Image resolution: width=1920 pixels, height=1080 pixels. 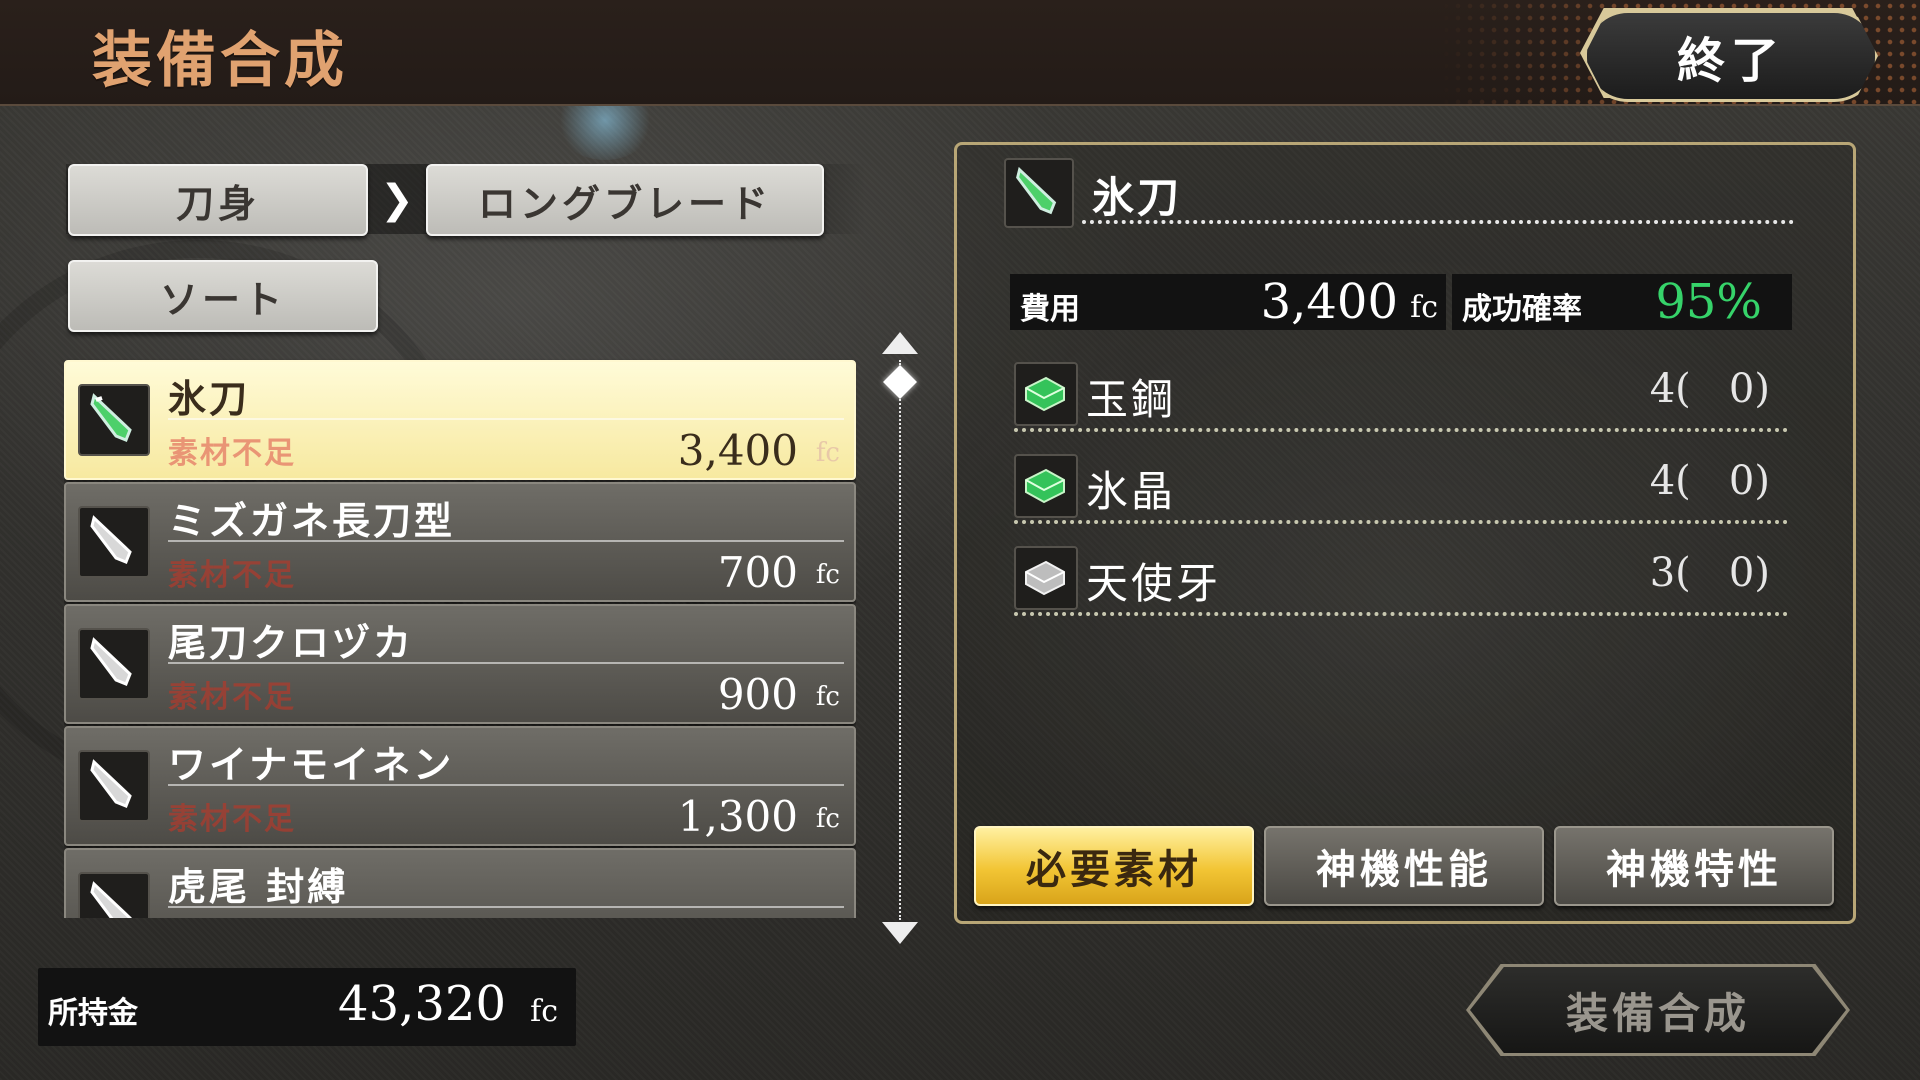 What do you see at coordinates (1709, 573) in the screenshot?
I see `material-quantity: 3( 0)` at bounding box center [1709, 573].